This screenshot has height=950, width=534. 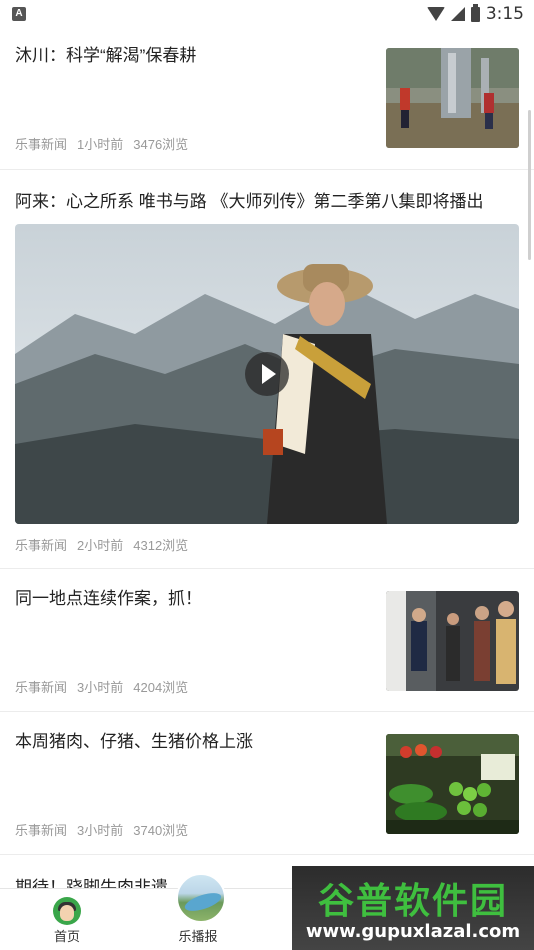 I want to click on news-views: 4204浏览, so click(x=161, y=687).